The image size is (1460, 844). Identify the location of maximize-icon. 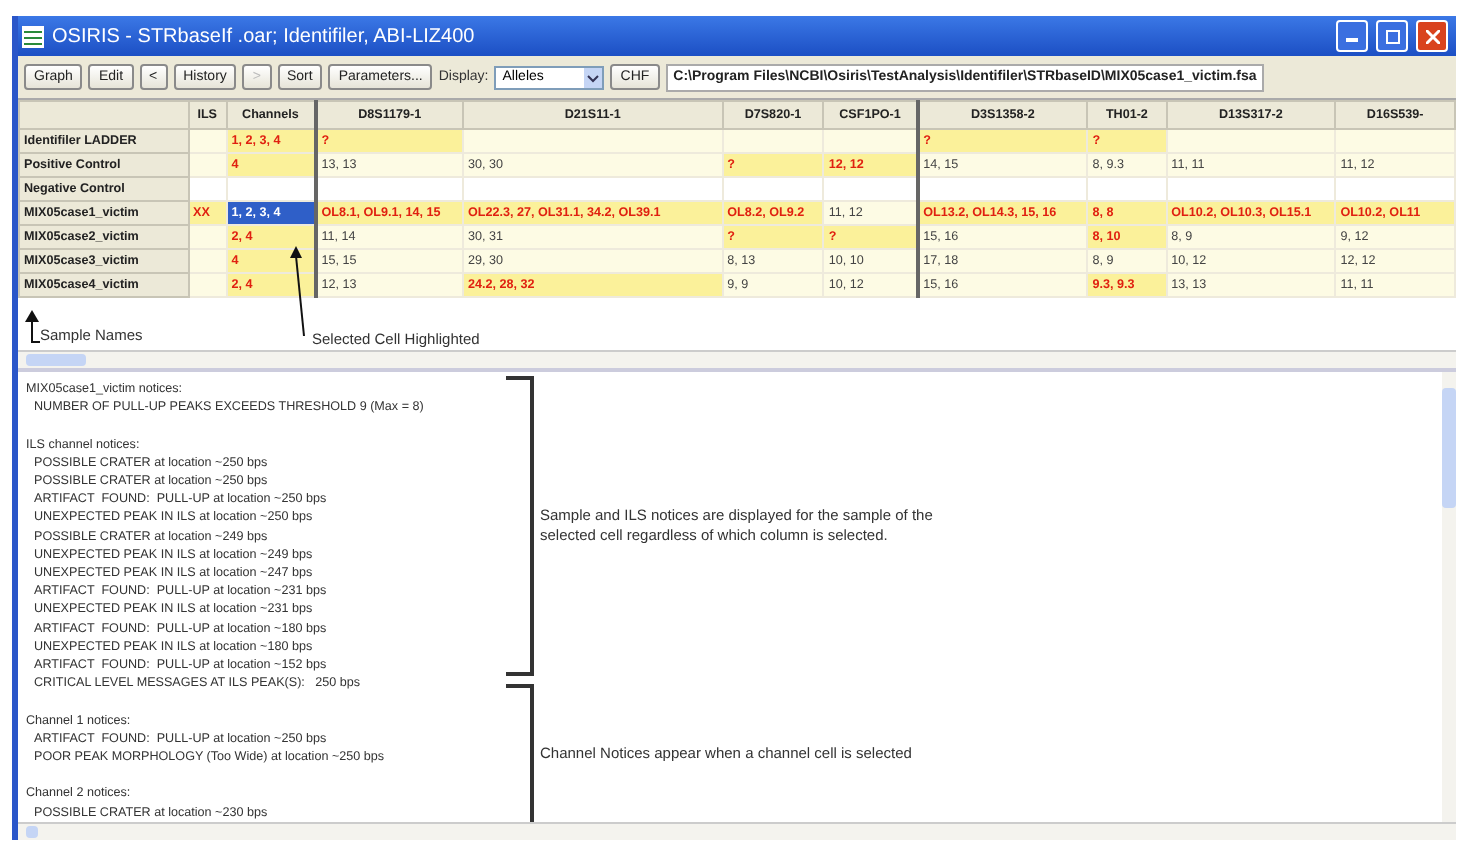
(1392, 36).